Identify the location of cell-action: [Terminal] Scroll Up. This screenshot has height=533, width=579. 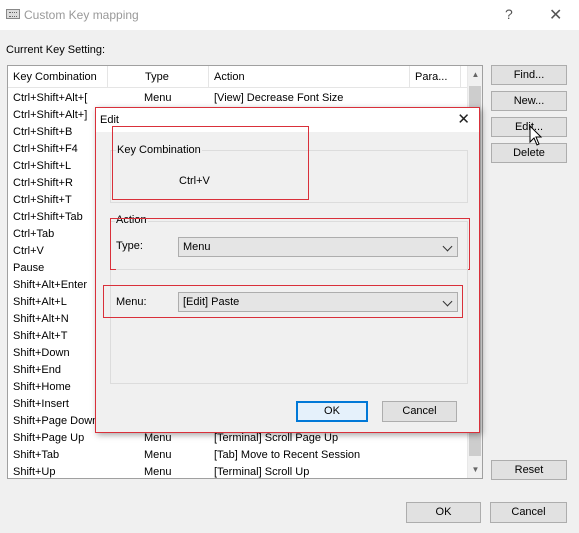
(262, 472).